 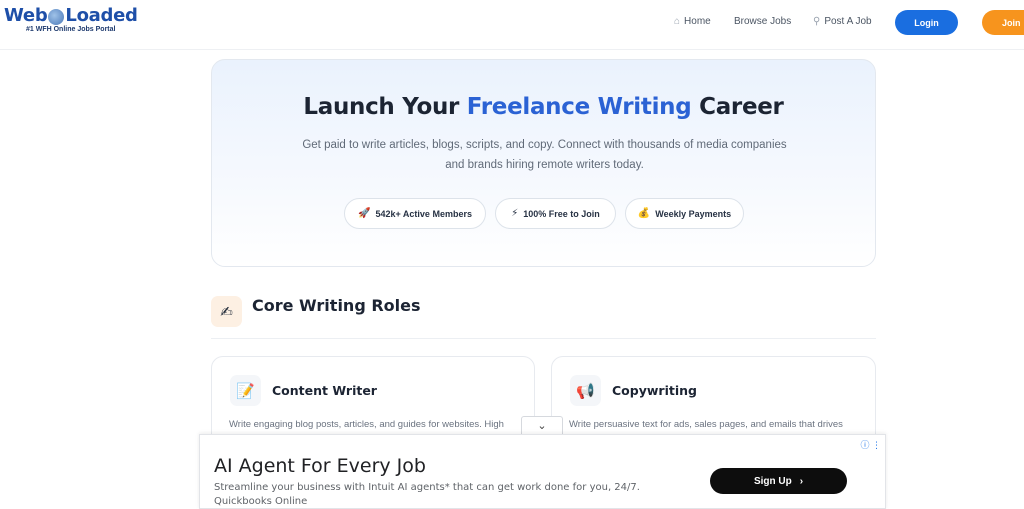 I want to click on pill-label: 542k+ Active Members, so click(x=423, y=213).